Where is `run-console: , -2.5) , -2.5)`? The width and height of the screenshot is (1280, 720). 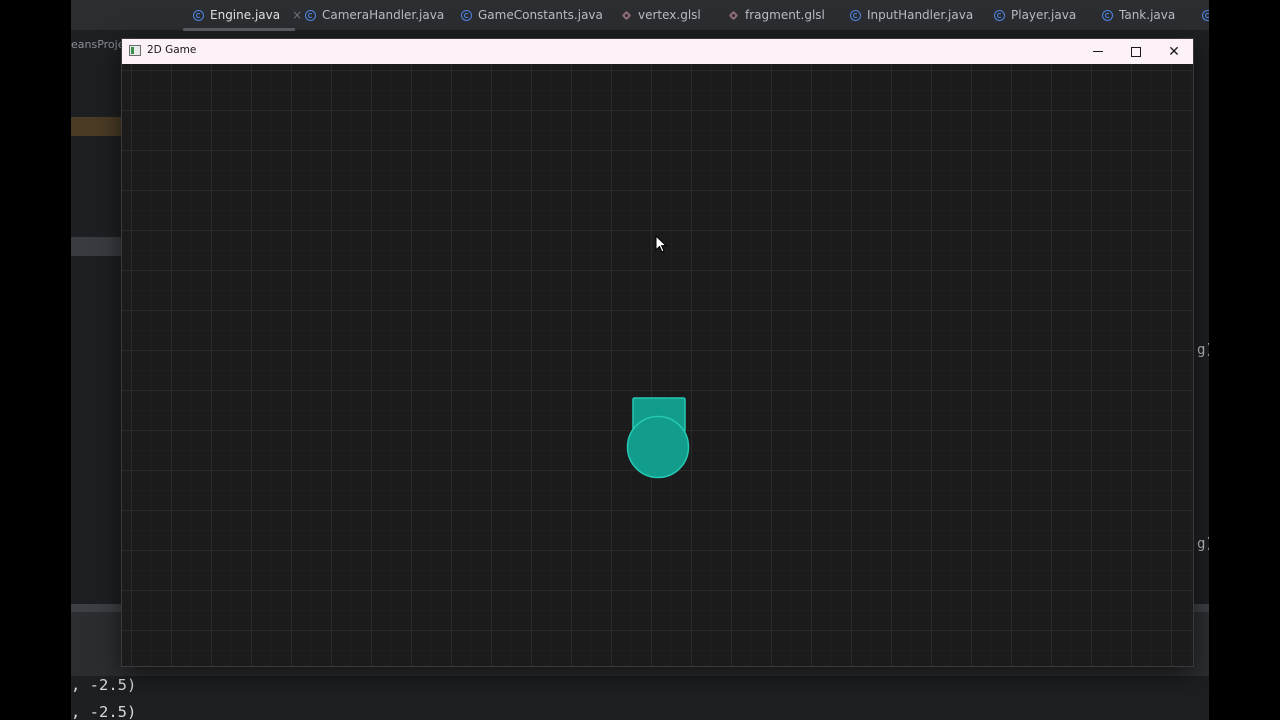 run-console: , -2.5) , -2.5) is located at coordinates (640, 698).